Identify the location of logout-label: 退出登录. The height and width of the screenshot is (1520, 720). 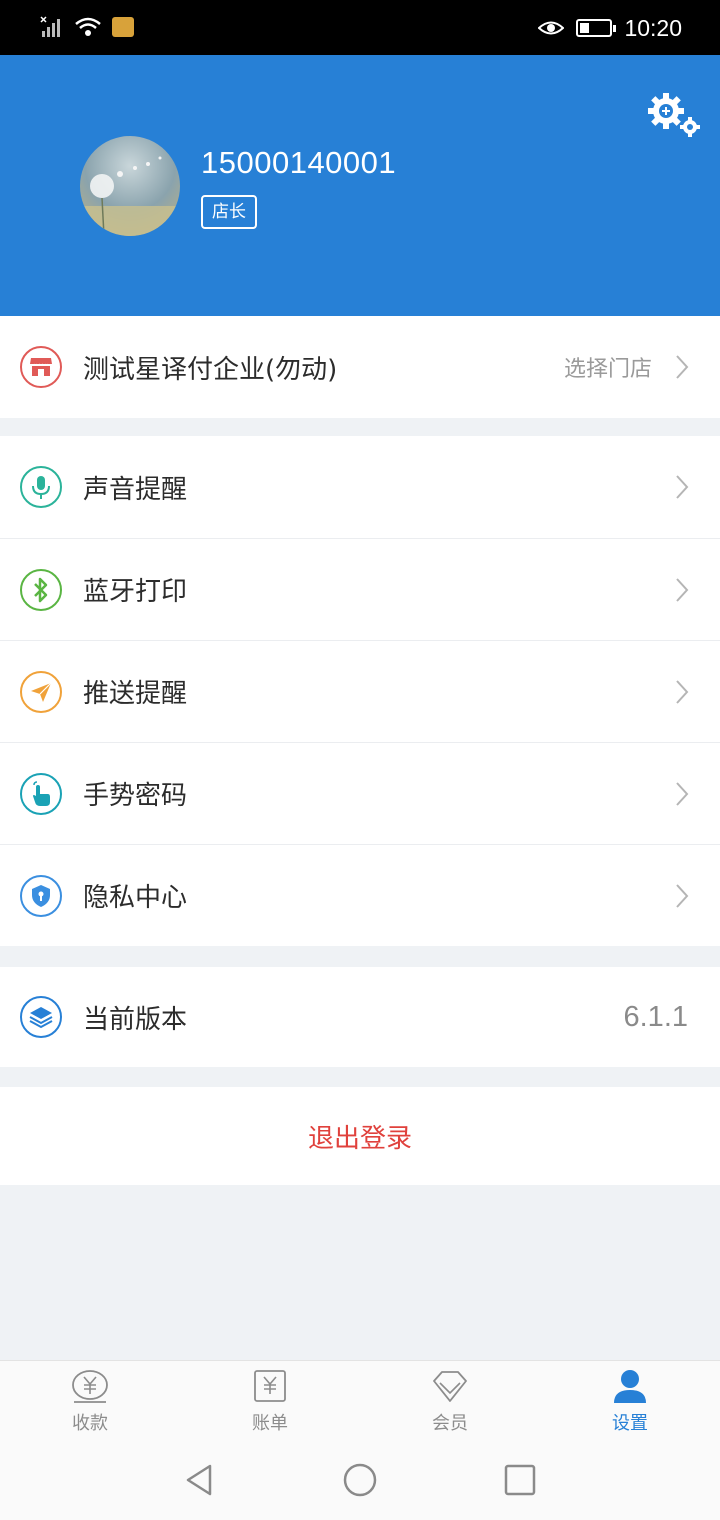
(359, 1138).